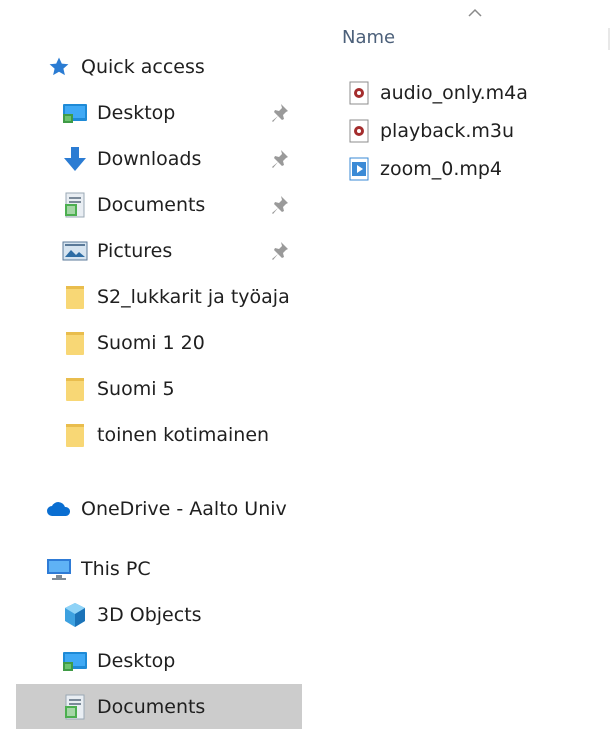 Image resolution: width=610 pixels, height=729 pixels. Describe the element at coordinates (59, 509) in the screenshot. I see `onedrive-cloud-icon` at that location.